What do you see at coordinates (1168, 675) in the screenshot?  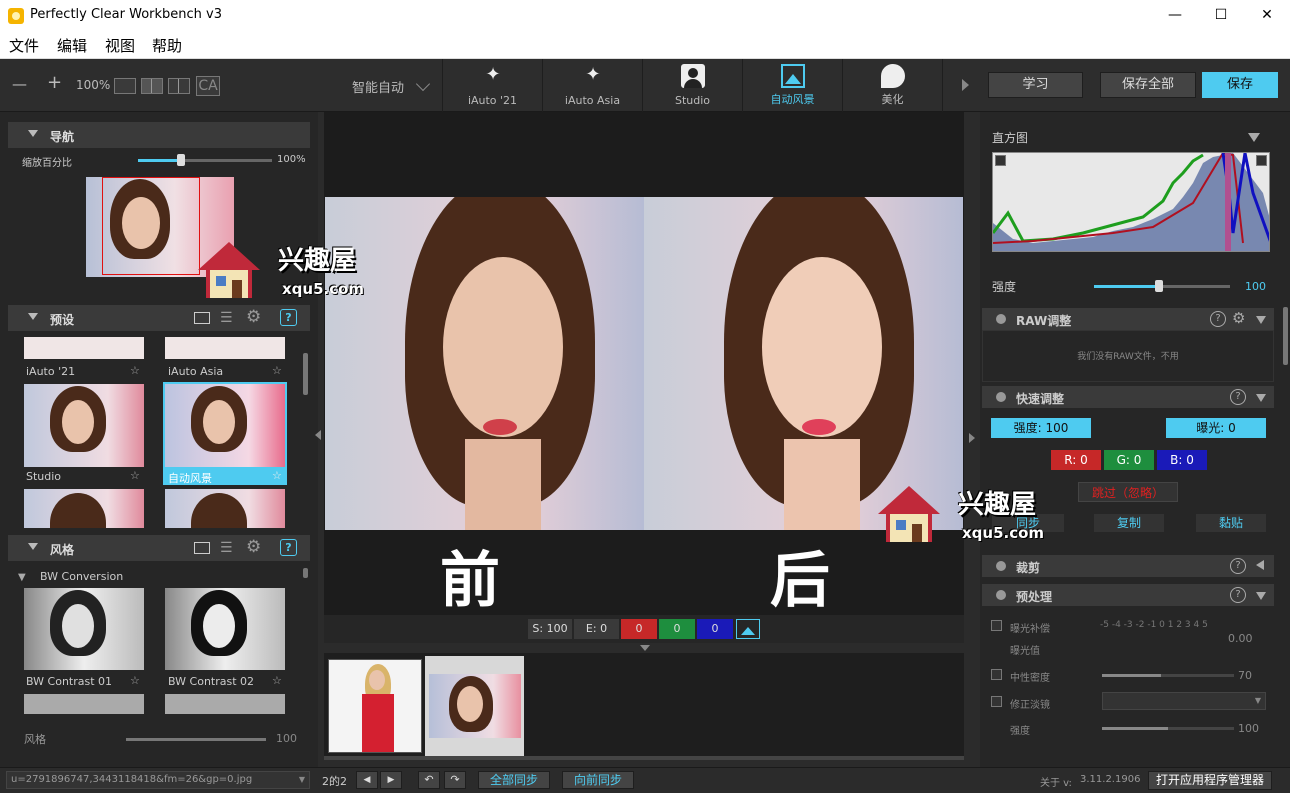 I see `nd-slider` at bounding box center [1168, 675].